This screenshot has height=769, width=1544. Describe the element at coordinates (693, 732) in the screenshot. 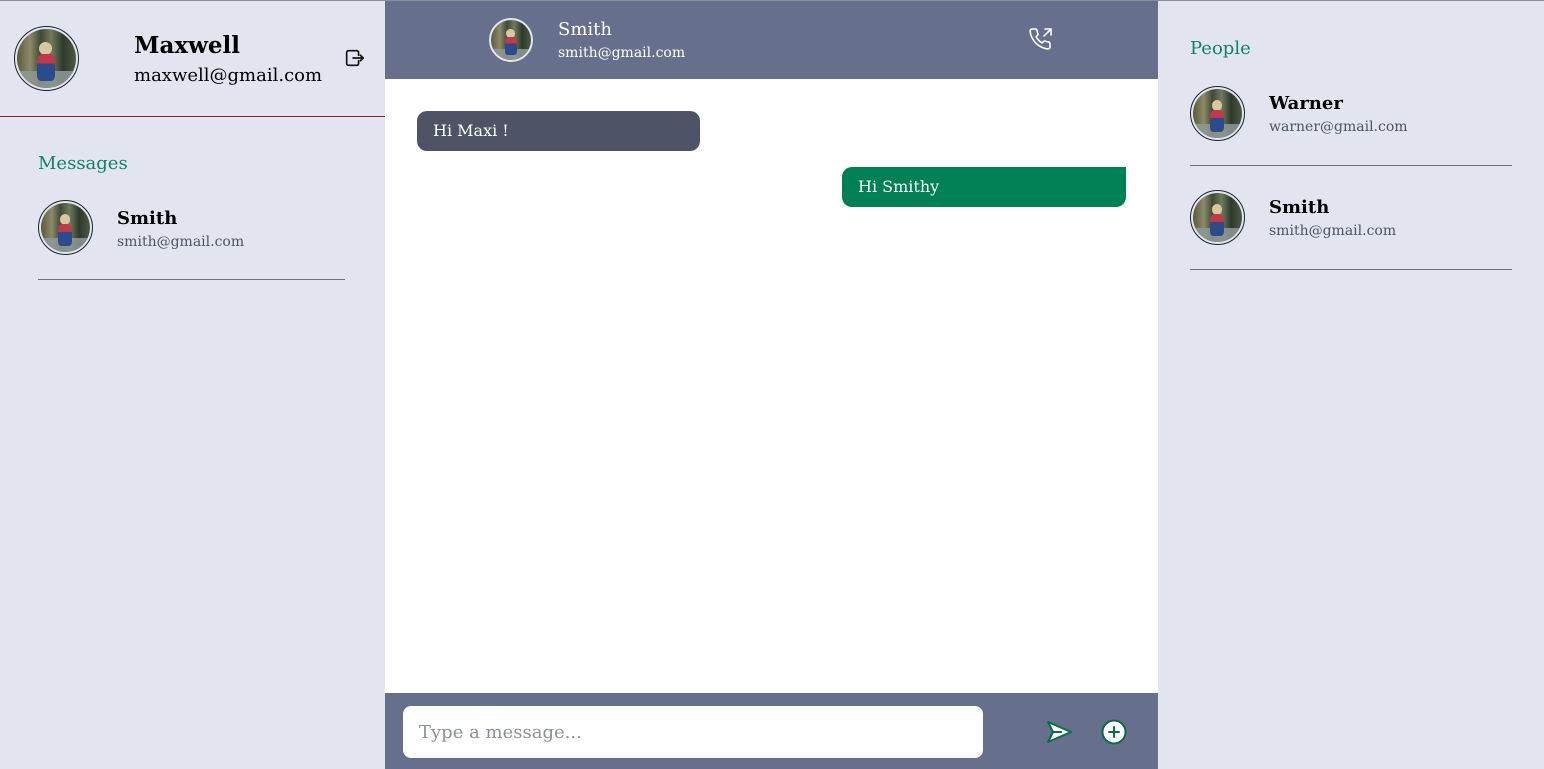

I see `message-input` at that location.